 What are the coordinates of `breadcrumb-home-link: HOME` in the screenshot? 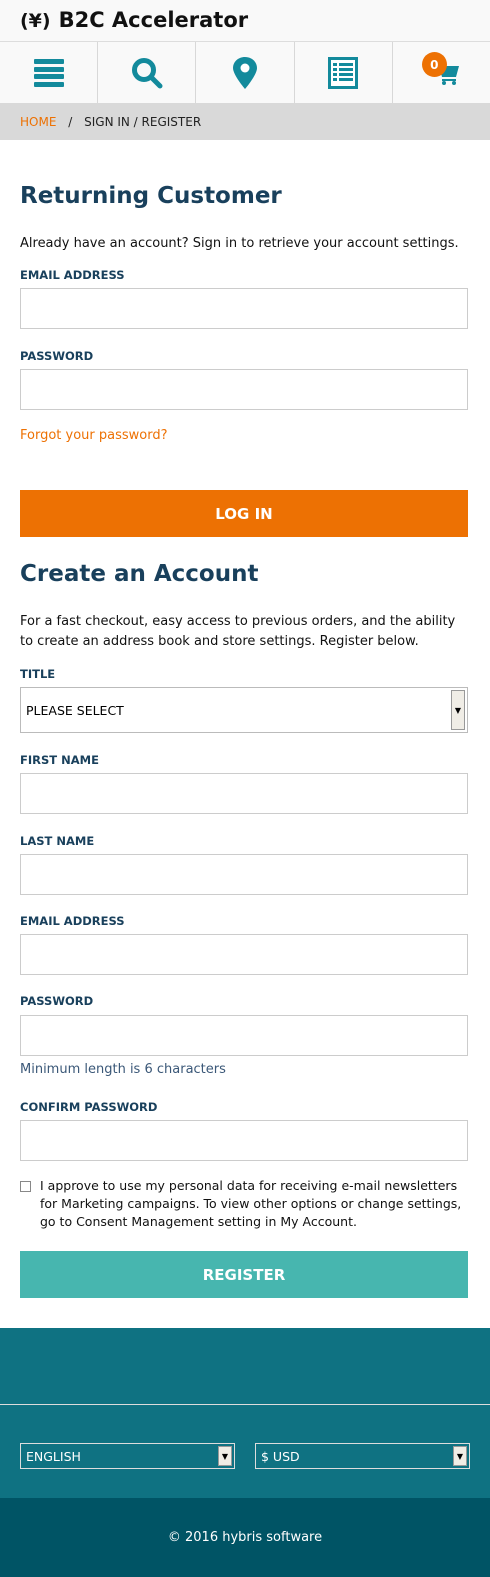 It's located at (38, 122).